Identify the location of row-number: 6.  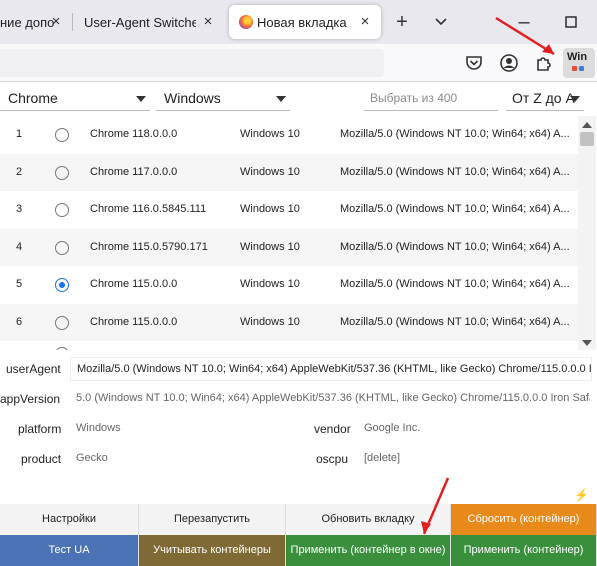
(19, 321).